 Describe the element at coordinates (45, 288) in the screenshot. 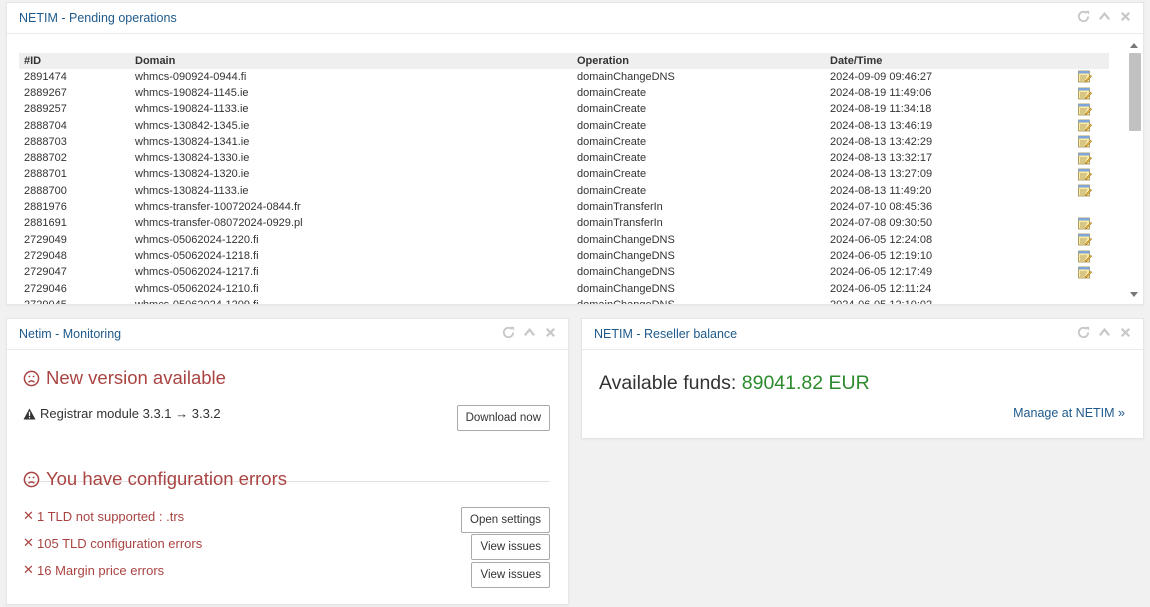

I see `cell-id: 2729046` at that location.